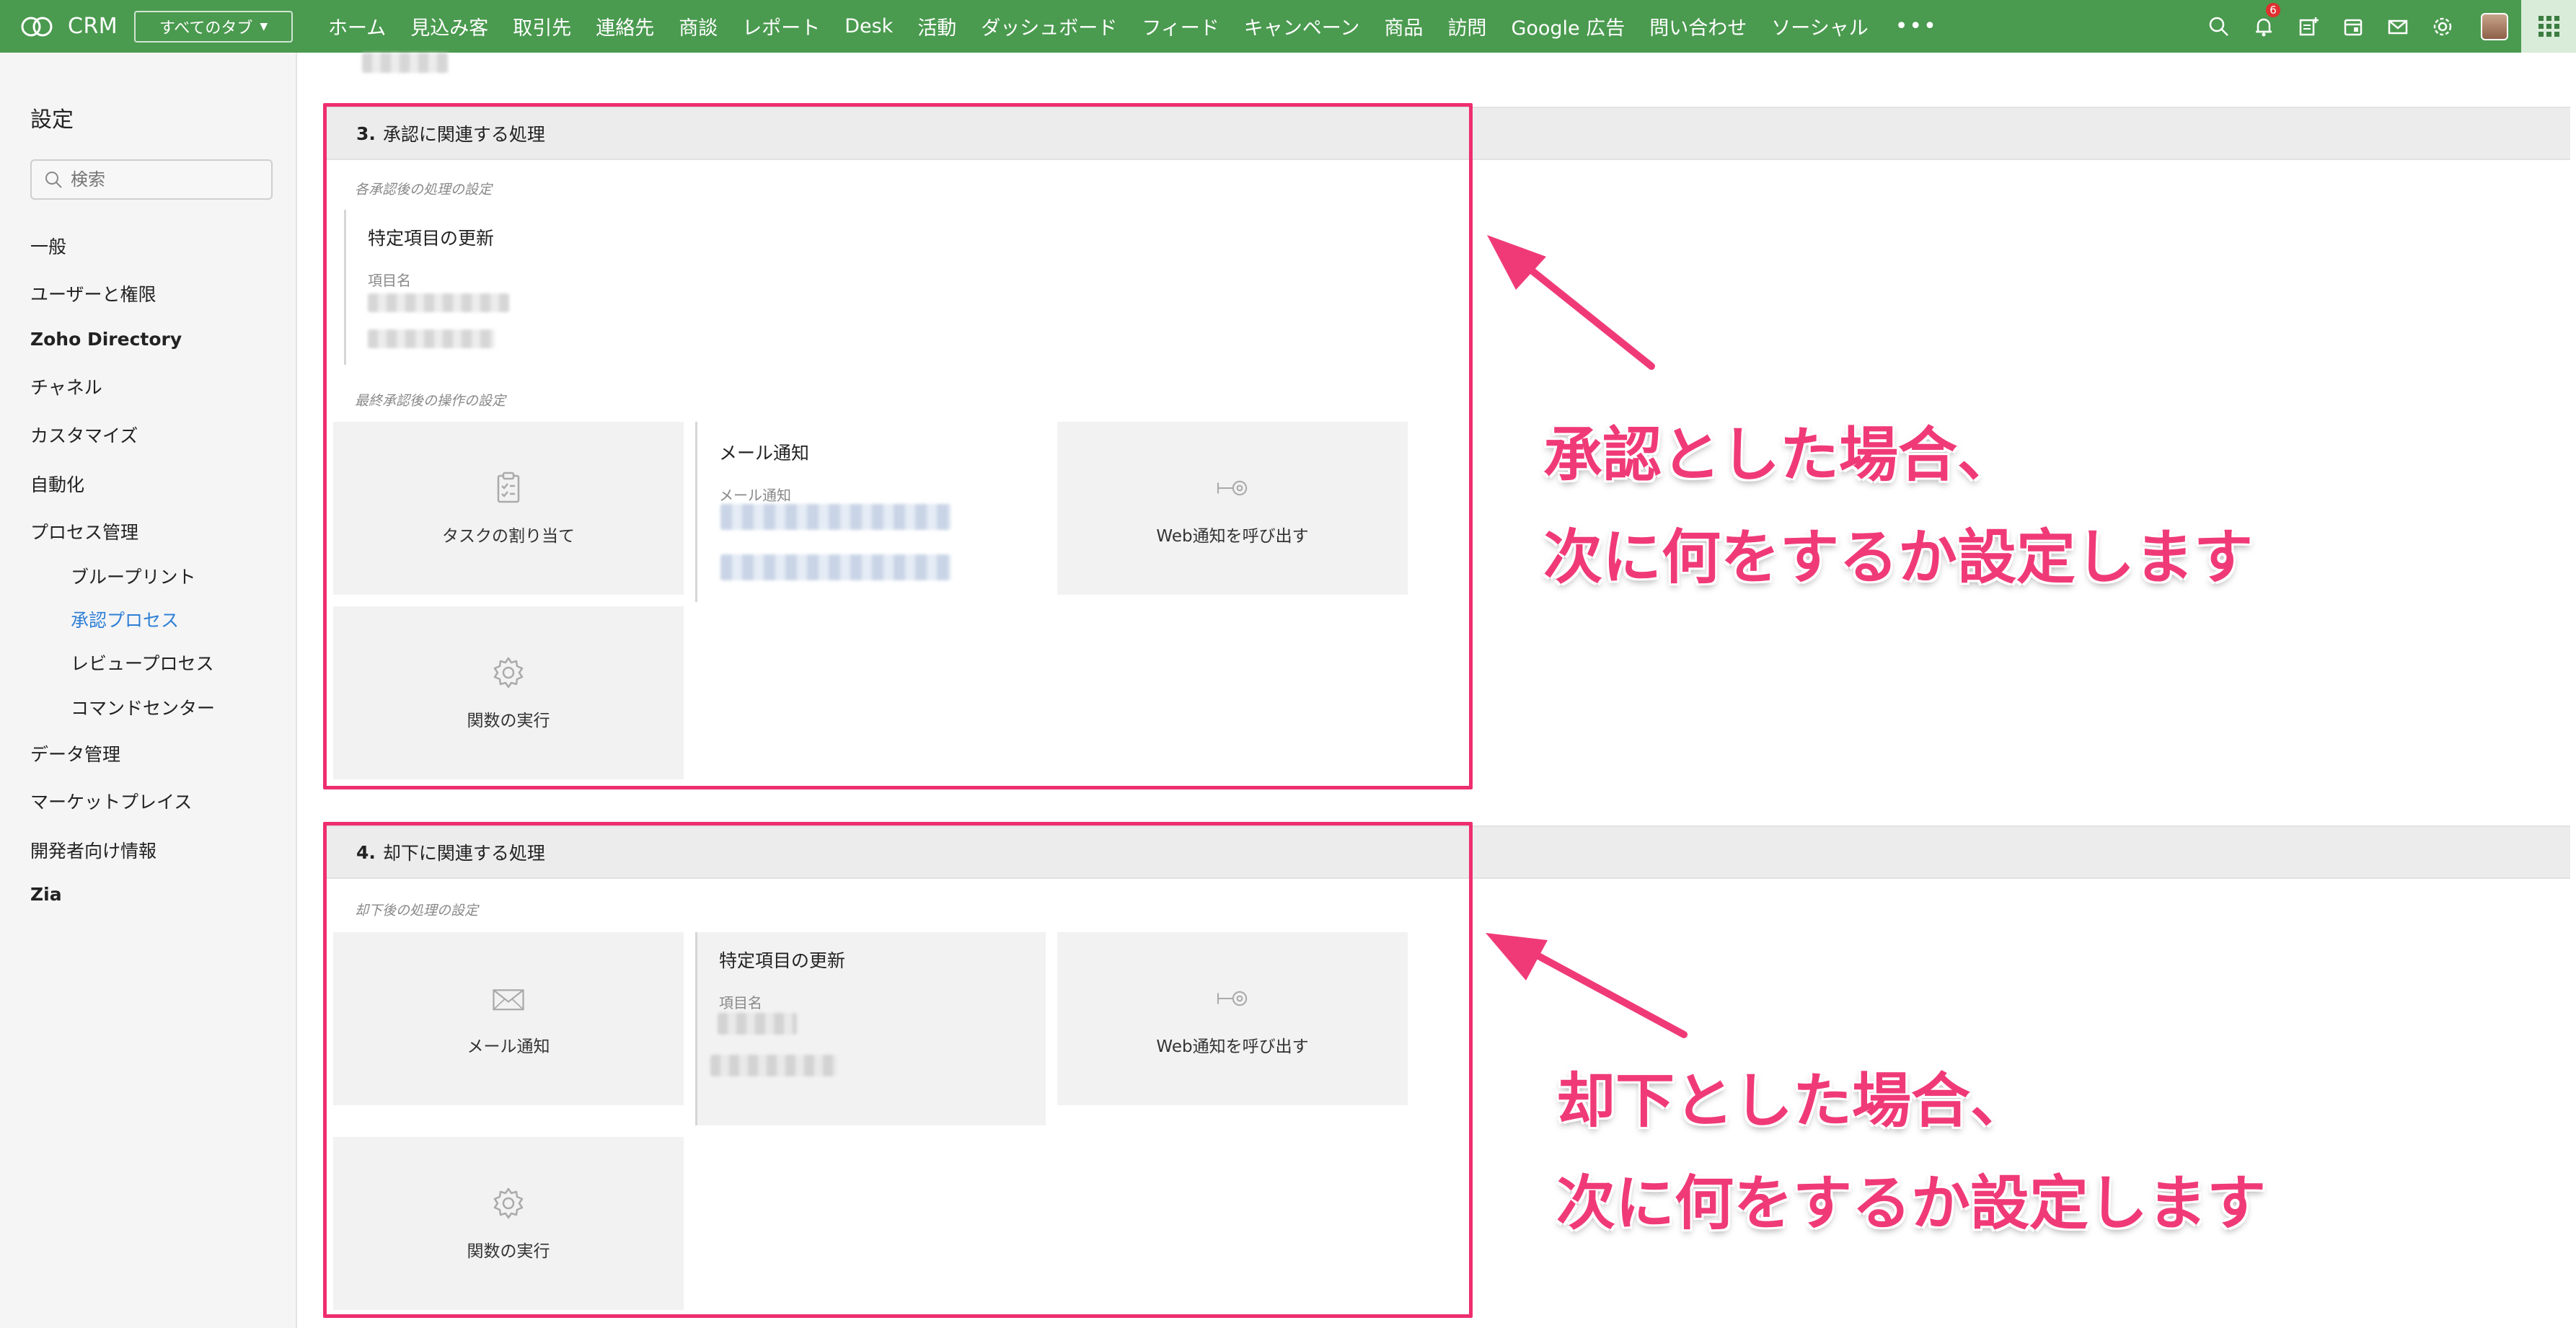  Describe the element at coordinates (1780, 455) in the screenshot. I see `approval-note-line1: 承認とした場合、` at that location.